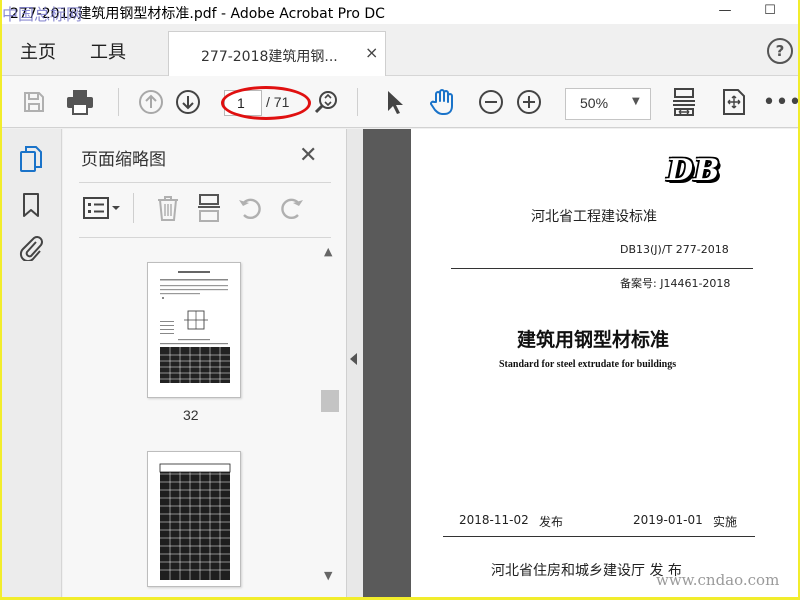 Image resolution: width=800 pixels, height=600 pixels. Describe the element at coordinates (123, 160) in the screenshot. I see `panel-title: 页面缩略图` at that location.